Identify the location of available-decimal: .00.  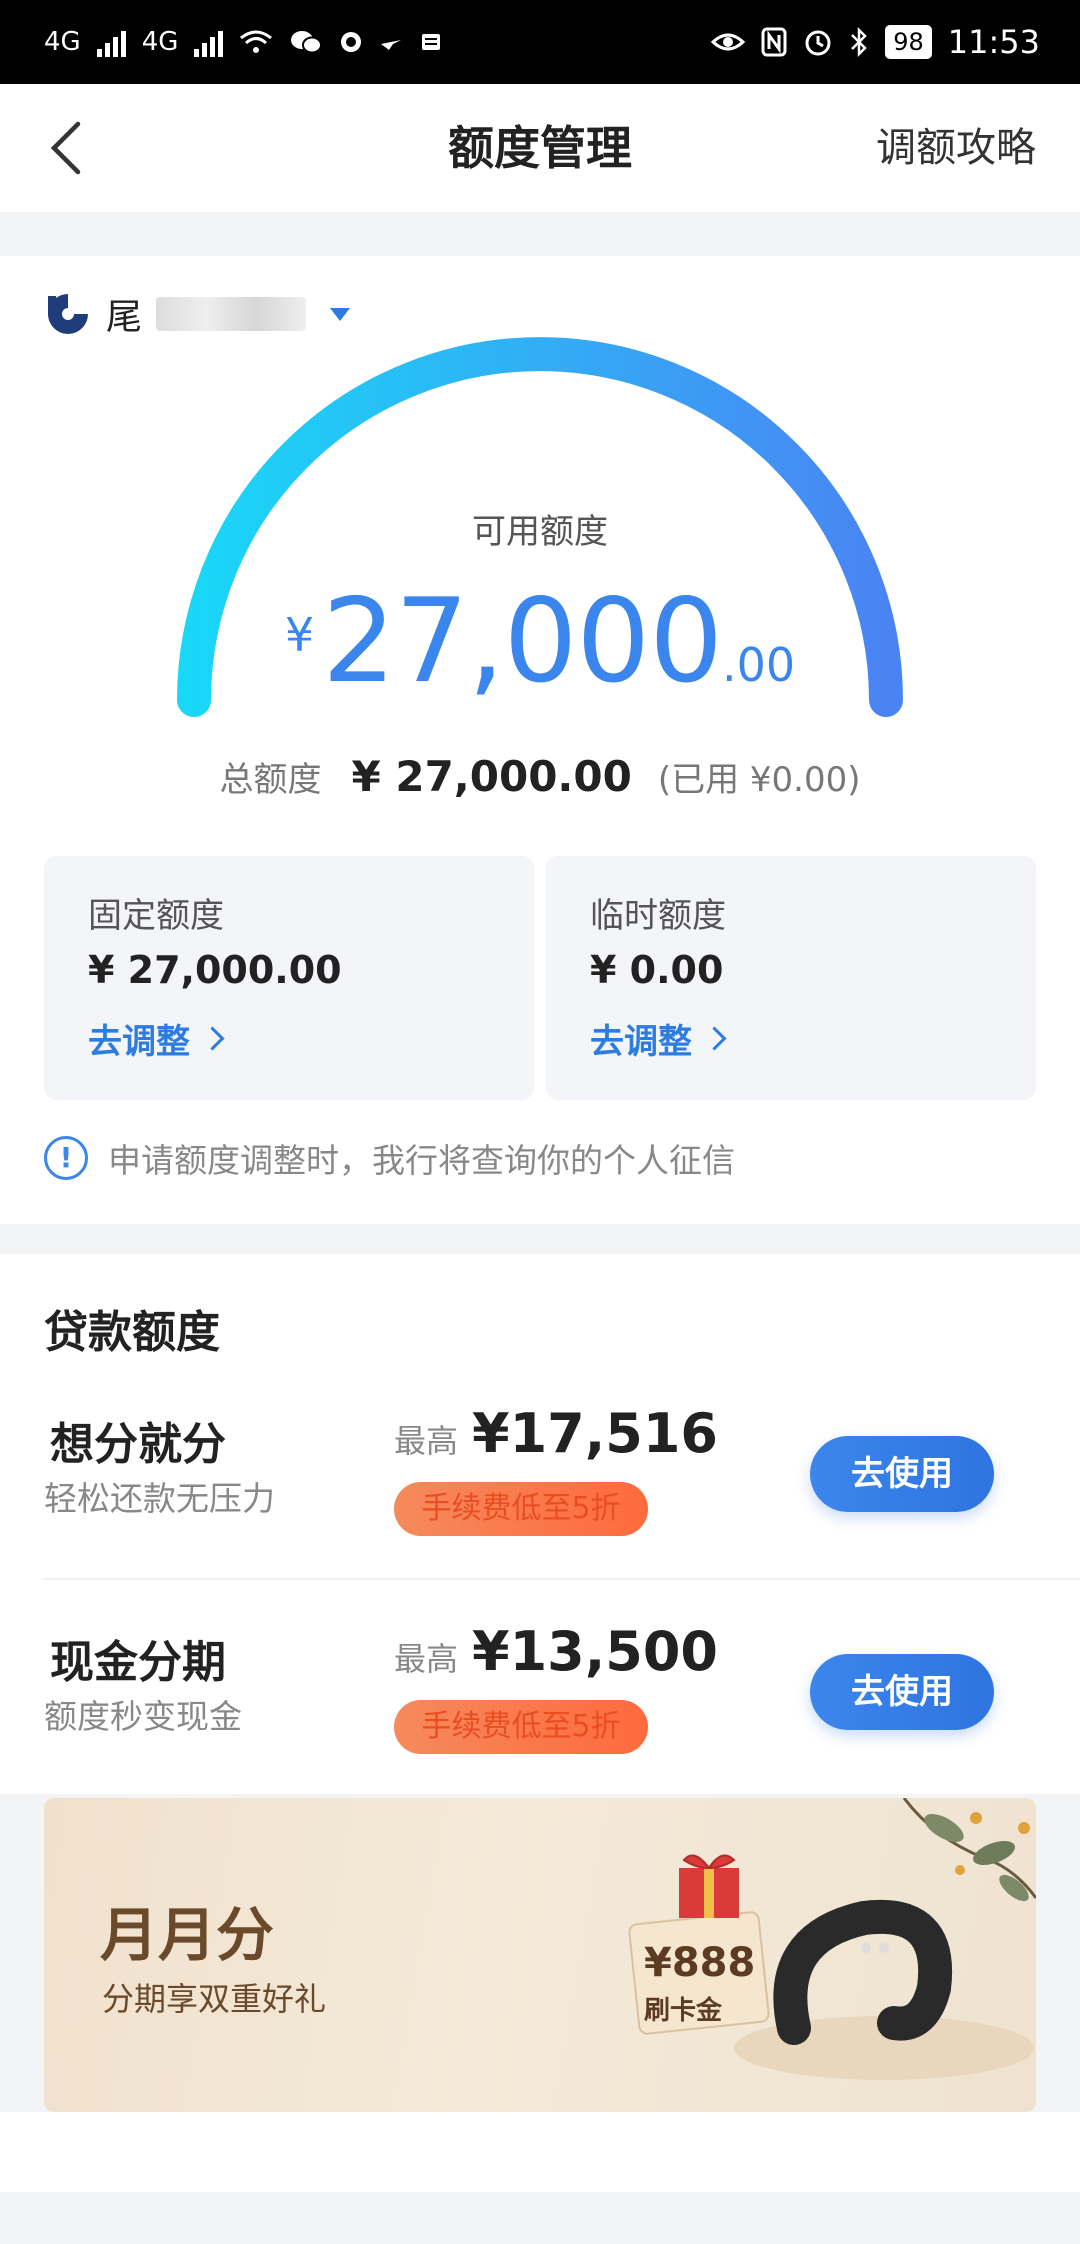
(759, 665).